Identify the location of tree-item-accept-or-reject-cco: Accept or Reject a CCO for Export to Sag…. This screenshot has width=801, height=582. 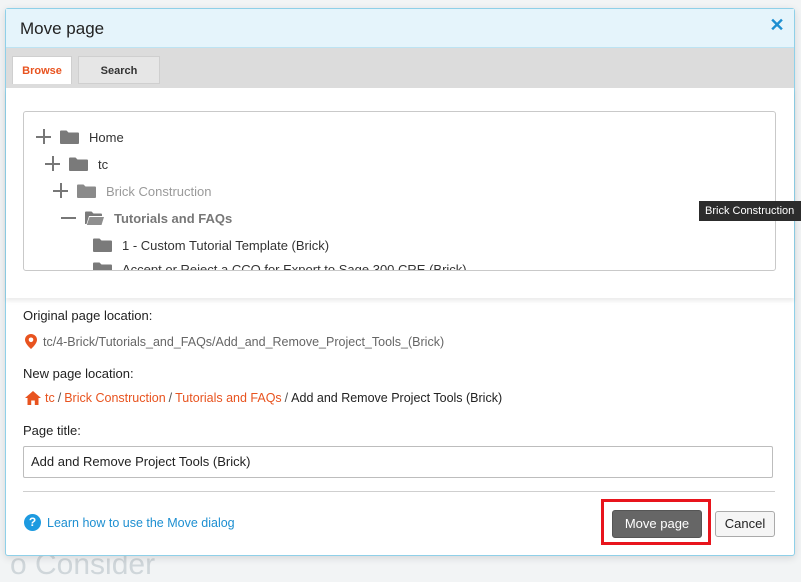
(280, 264).